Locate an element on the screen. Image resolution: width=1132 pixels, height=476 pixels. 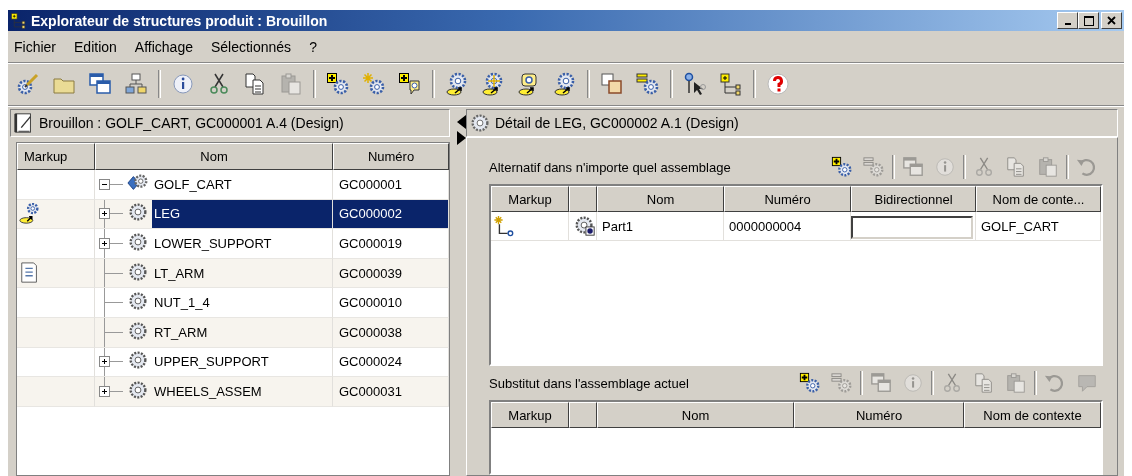
arrow-right-icon is located at coordinates (461, 138).